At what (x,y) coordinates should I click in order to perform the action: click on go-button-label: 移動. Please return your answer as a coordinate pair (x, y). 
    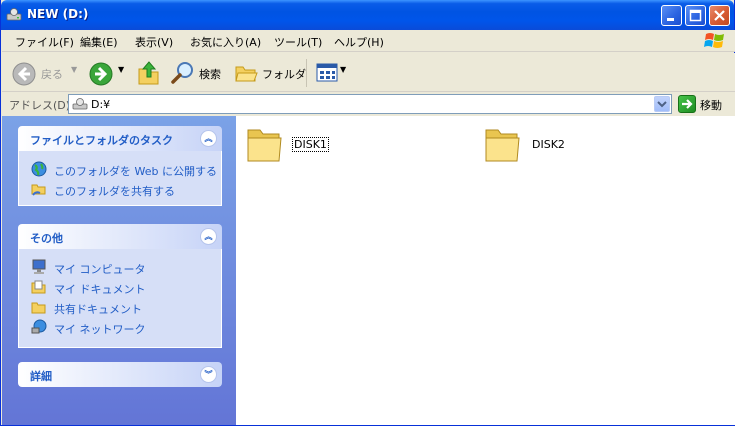
    Looking at the image, I should click on (711, 105).